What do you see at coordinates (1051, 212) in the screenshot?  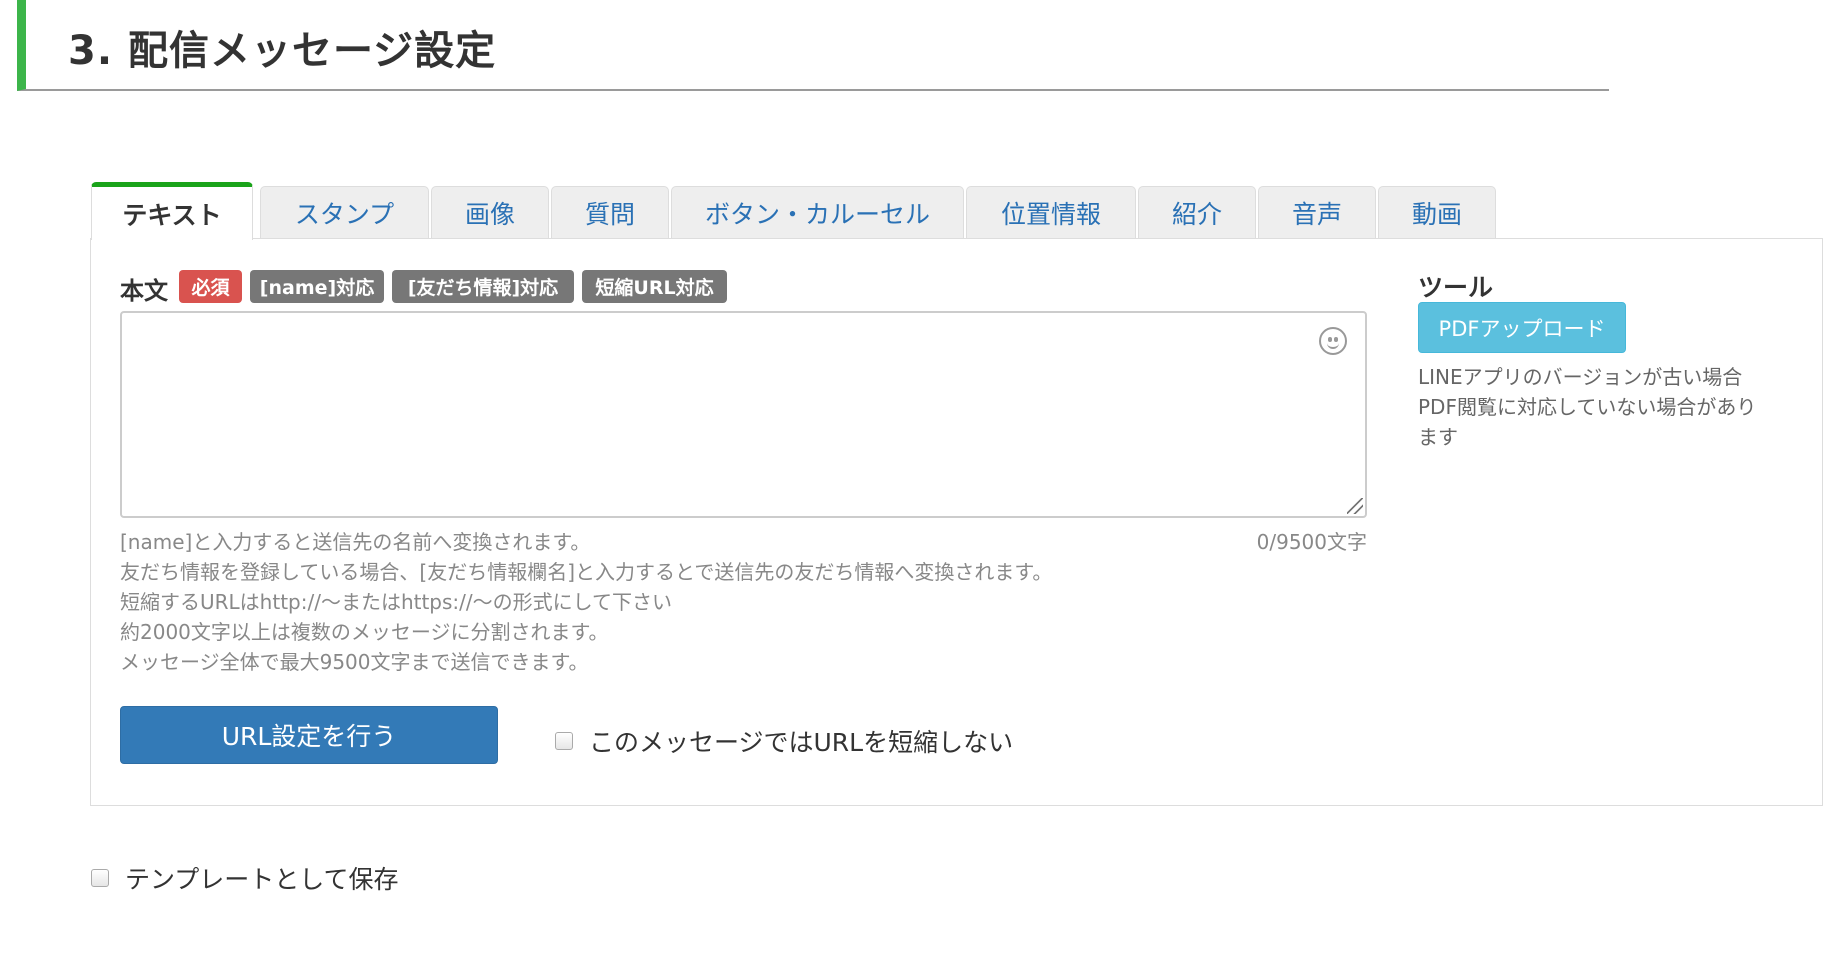 I see `tab-location: 位置情報` at bounding box center [1051, 212].